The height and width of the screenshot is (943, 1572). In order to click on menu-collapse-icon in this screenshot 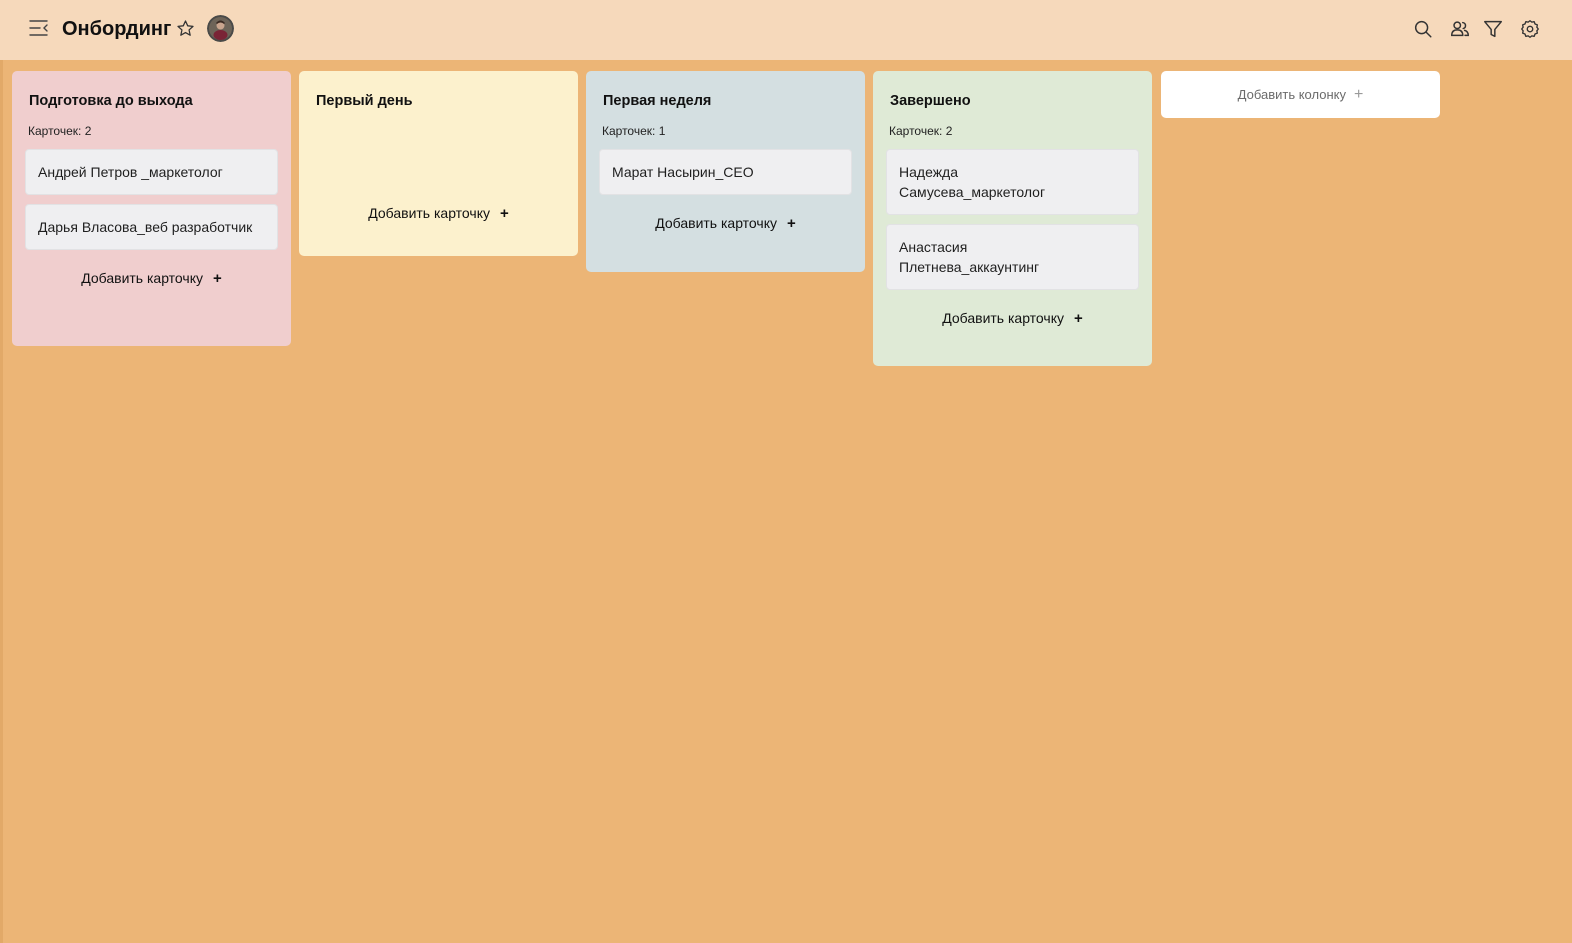, I will do `click(39, 28)`.